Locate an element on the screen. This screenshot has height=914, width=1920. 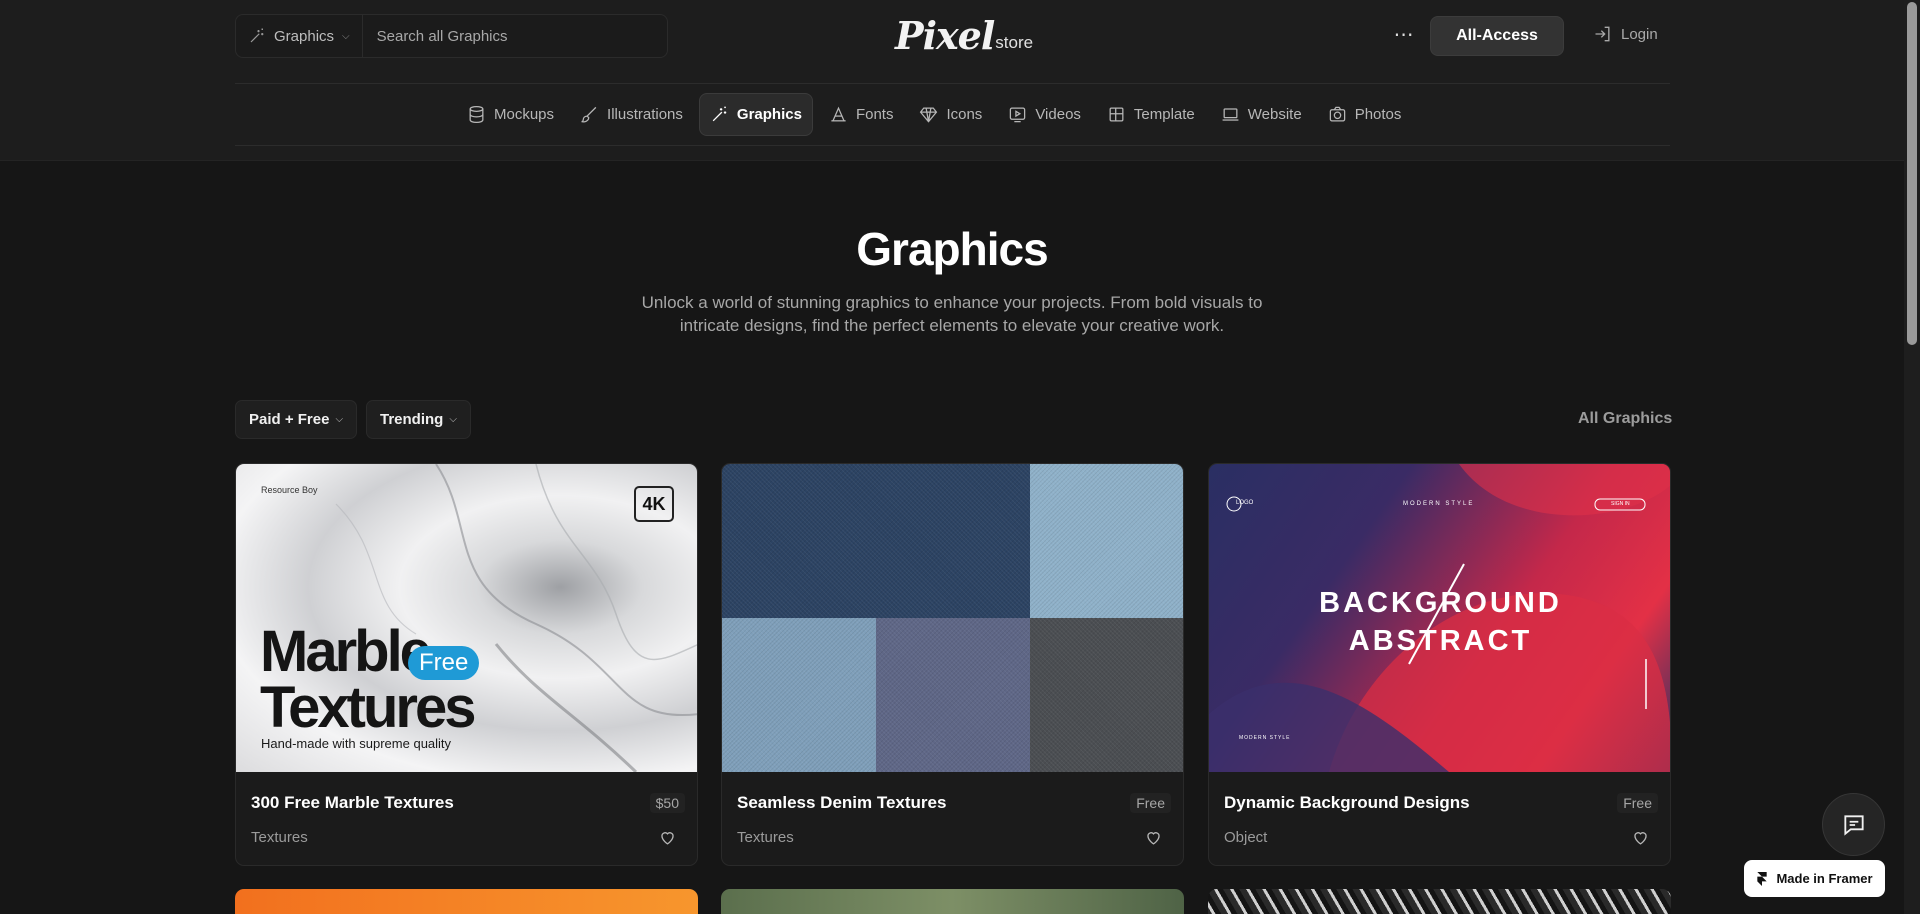
login-link: Login is located at coordinates (1625, 34).